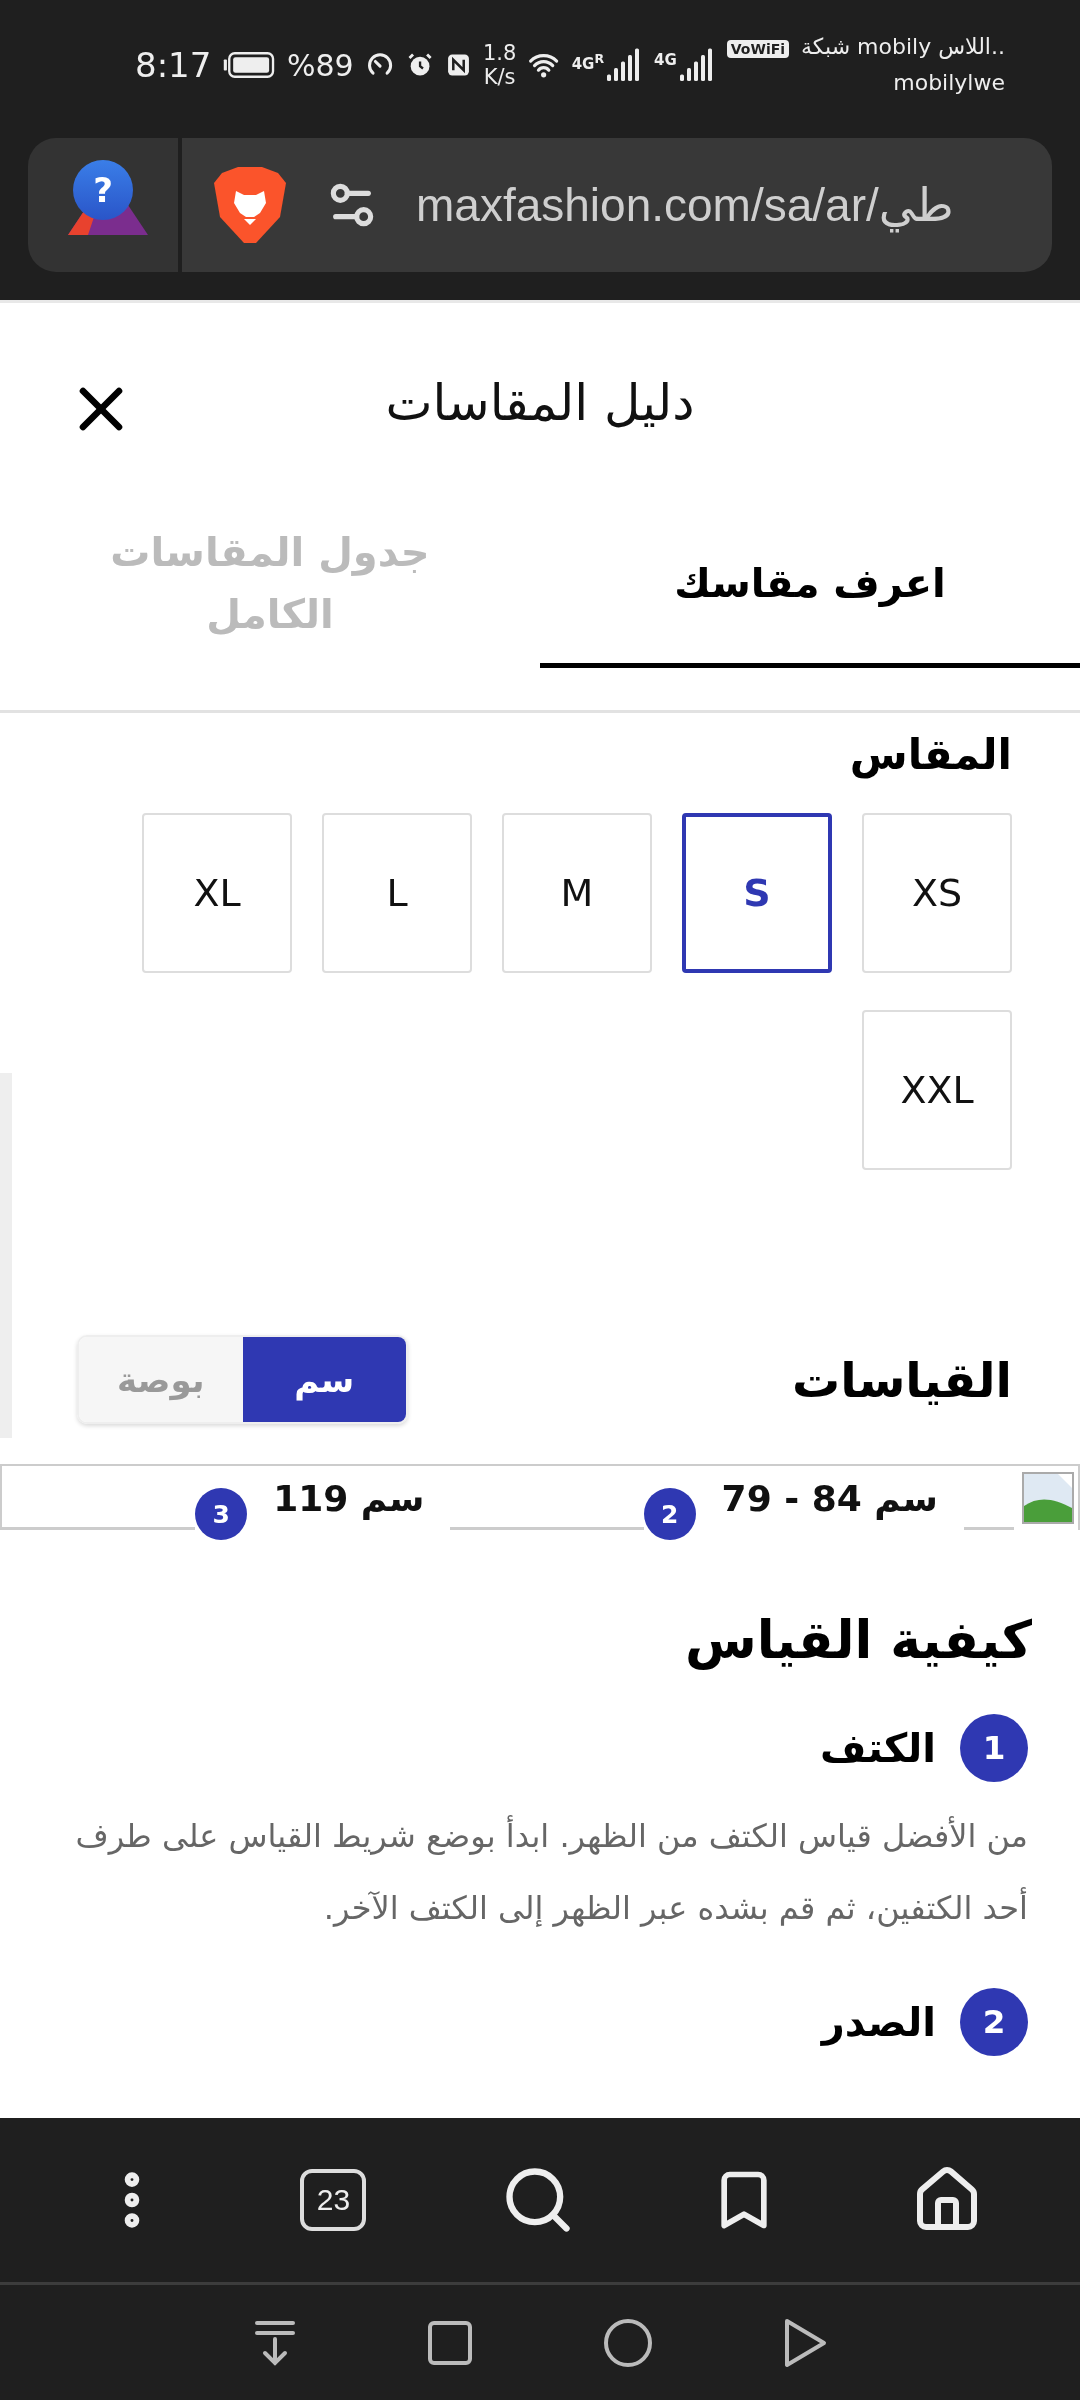  Describe the element at coordinates (324, 1379) in the screenshot. I see `unit-toggle: سم` at that location.